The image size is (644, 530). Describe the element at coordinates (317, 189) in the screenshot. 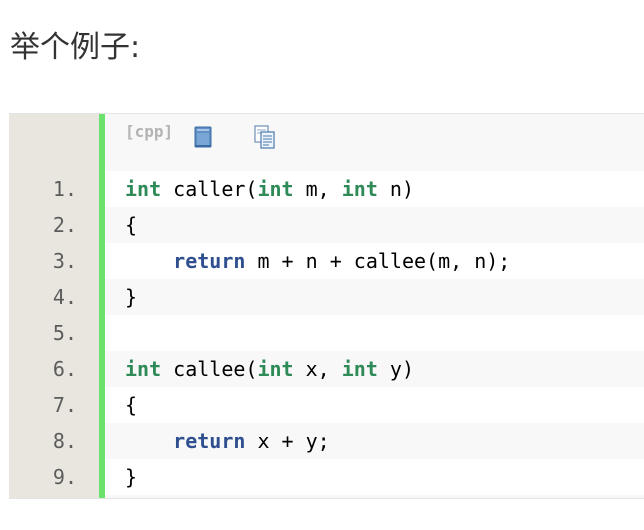

I see `code-token: m,` at that location.